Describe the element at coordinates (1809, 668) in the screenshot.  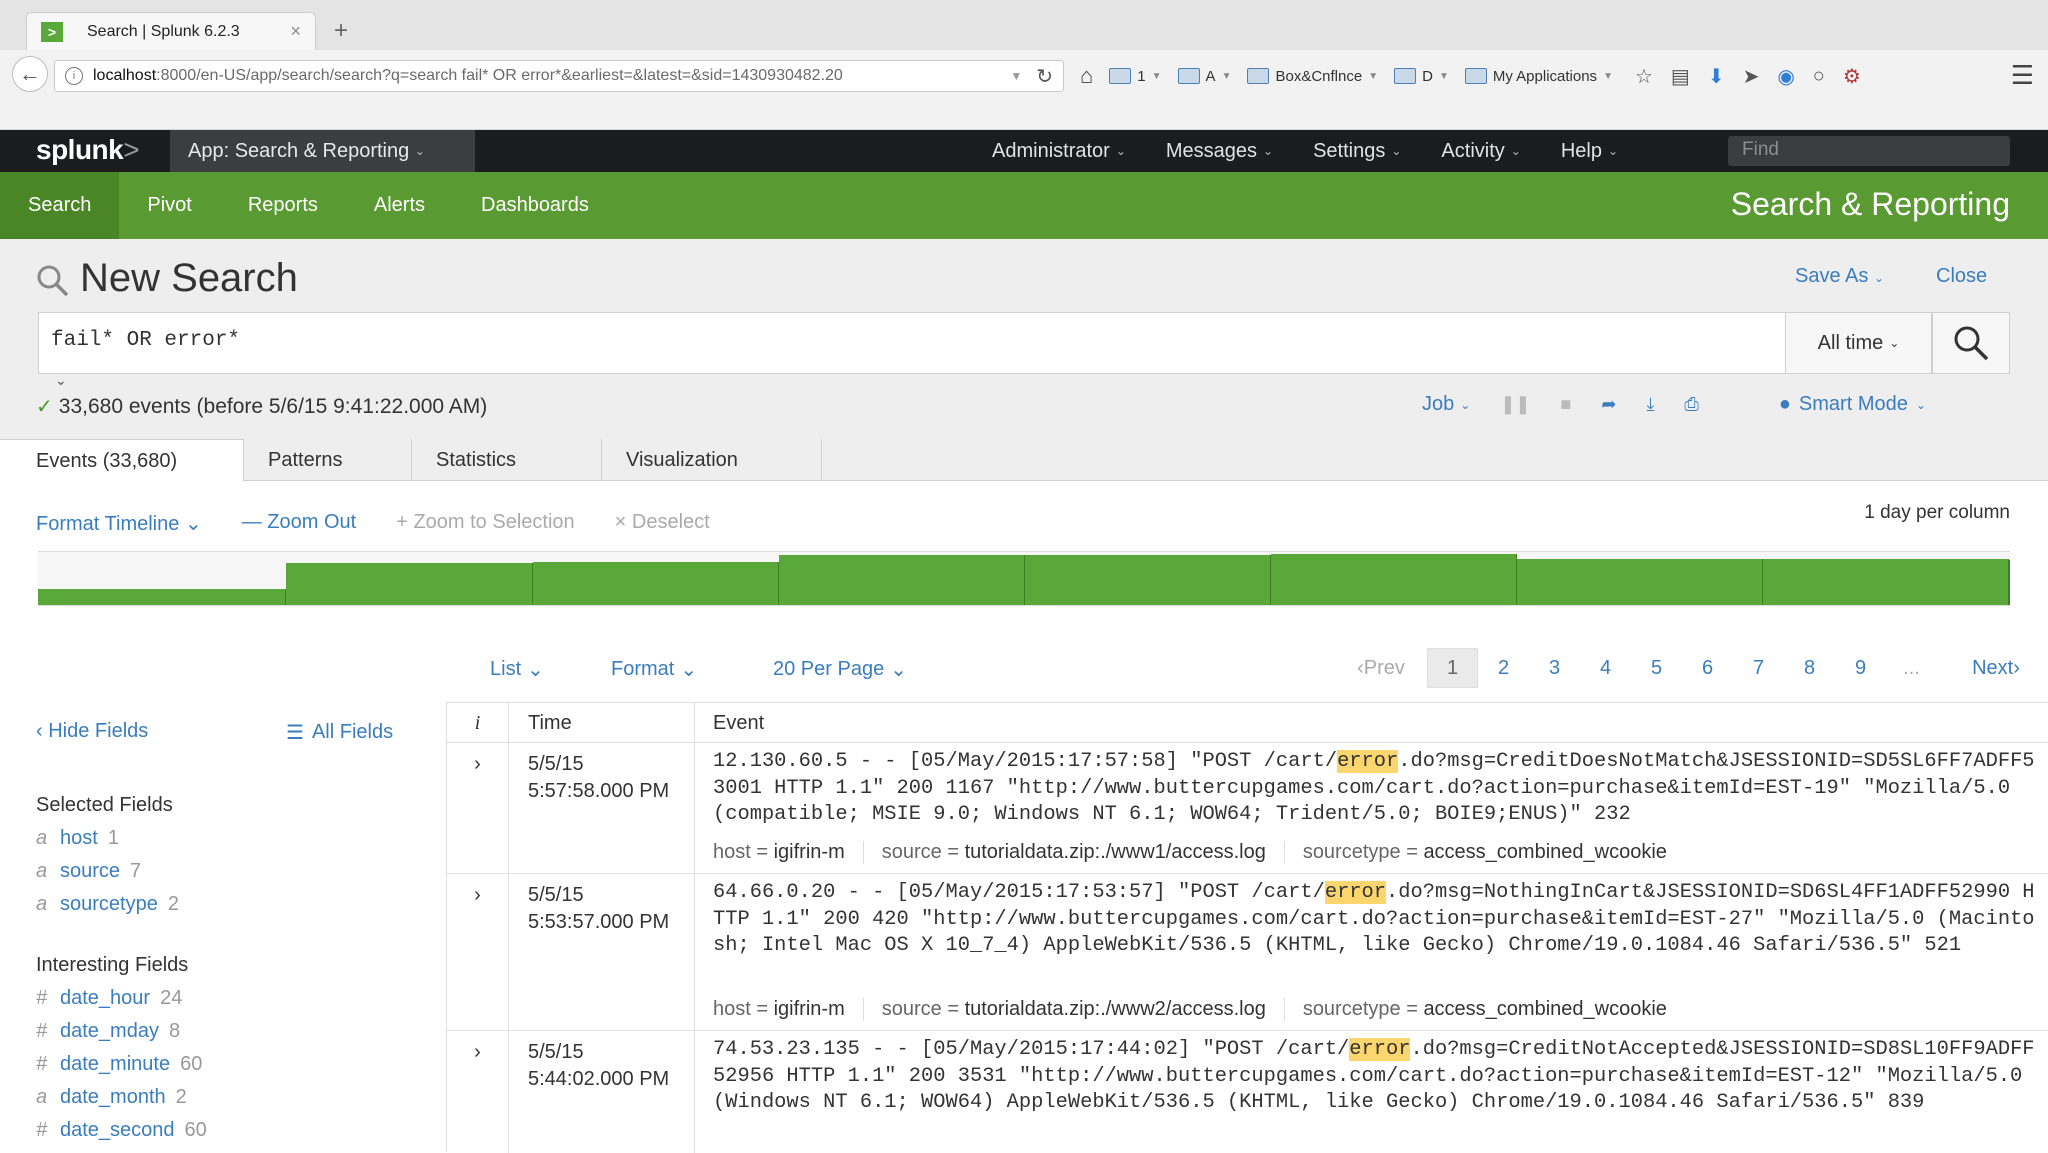
I see `page-8: 8` at that location.